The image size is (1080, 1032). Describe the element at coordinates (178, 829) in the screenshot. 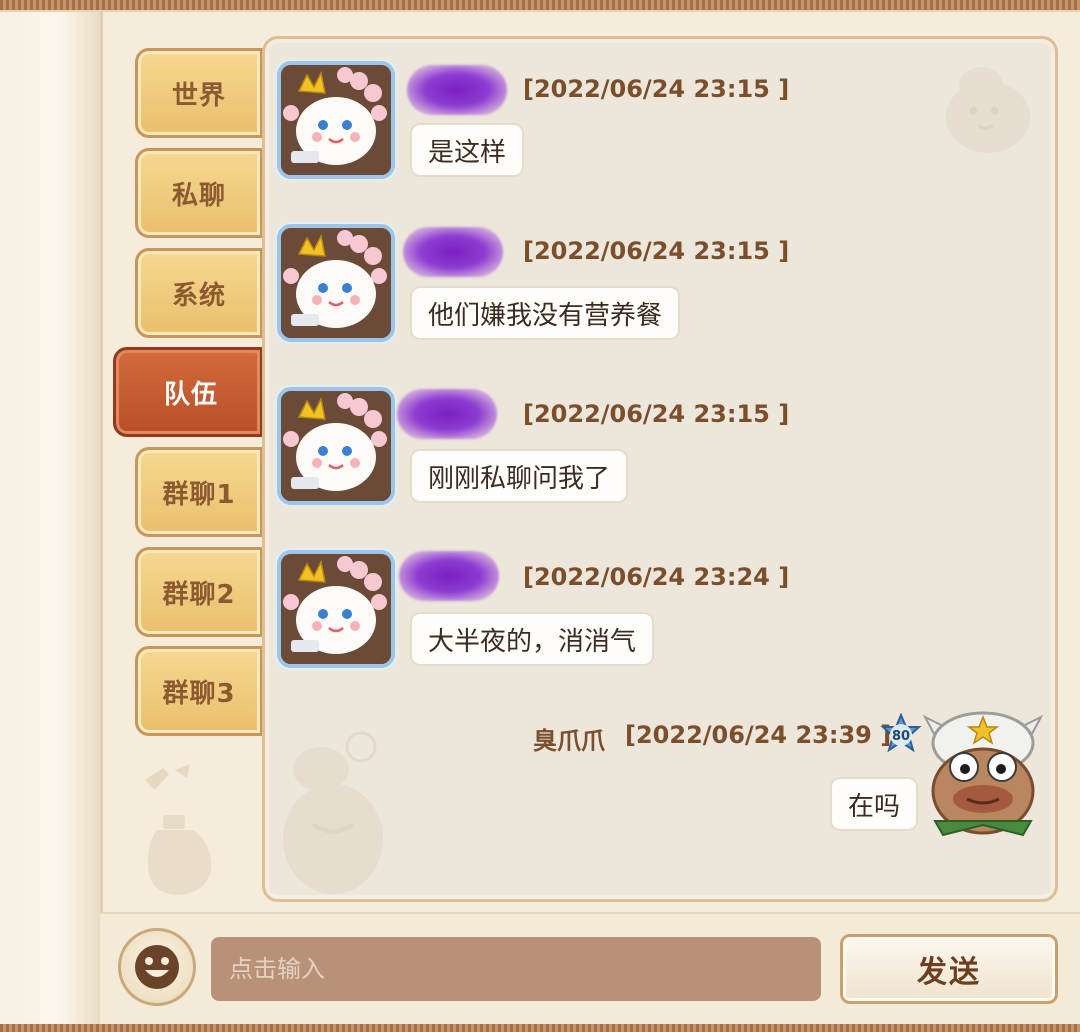

I see `bottle-decoration-icon` at that location.